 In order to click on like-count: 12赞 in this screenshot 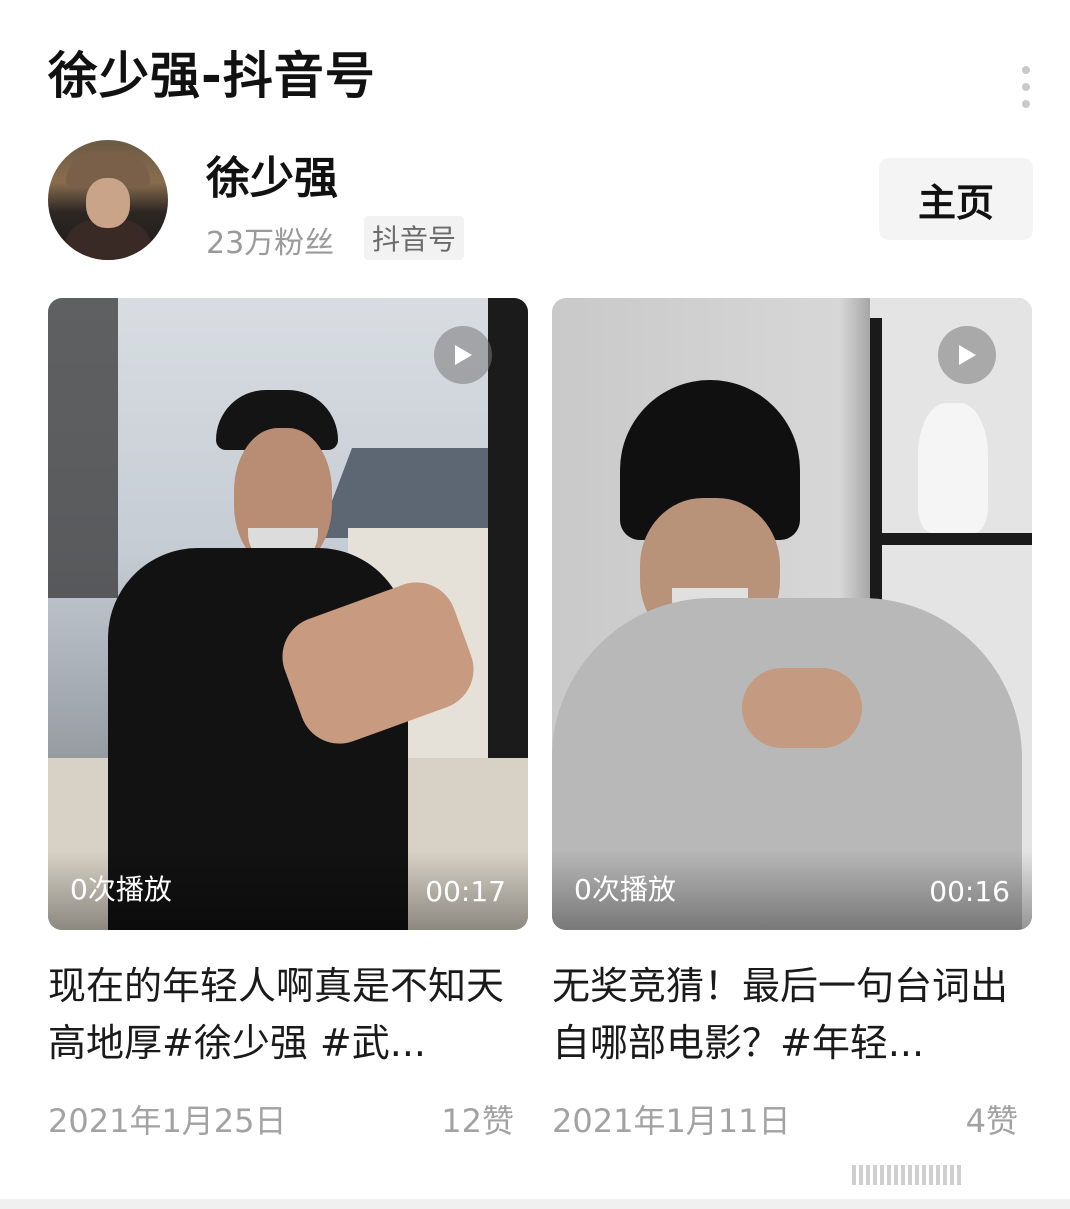, I will do `click(477, 1121)`.